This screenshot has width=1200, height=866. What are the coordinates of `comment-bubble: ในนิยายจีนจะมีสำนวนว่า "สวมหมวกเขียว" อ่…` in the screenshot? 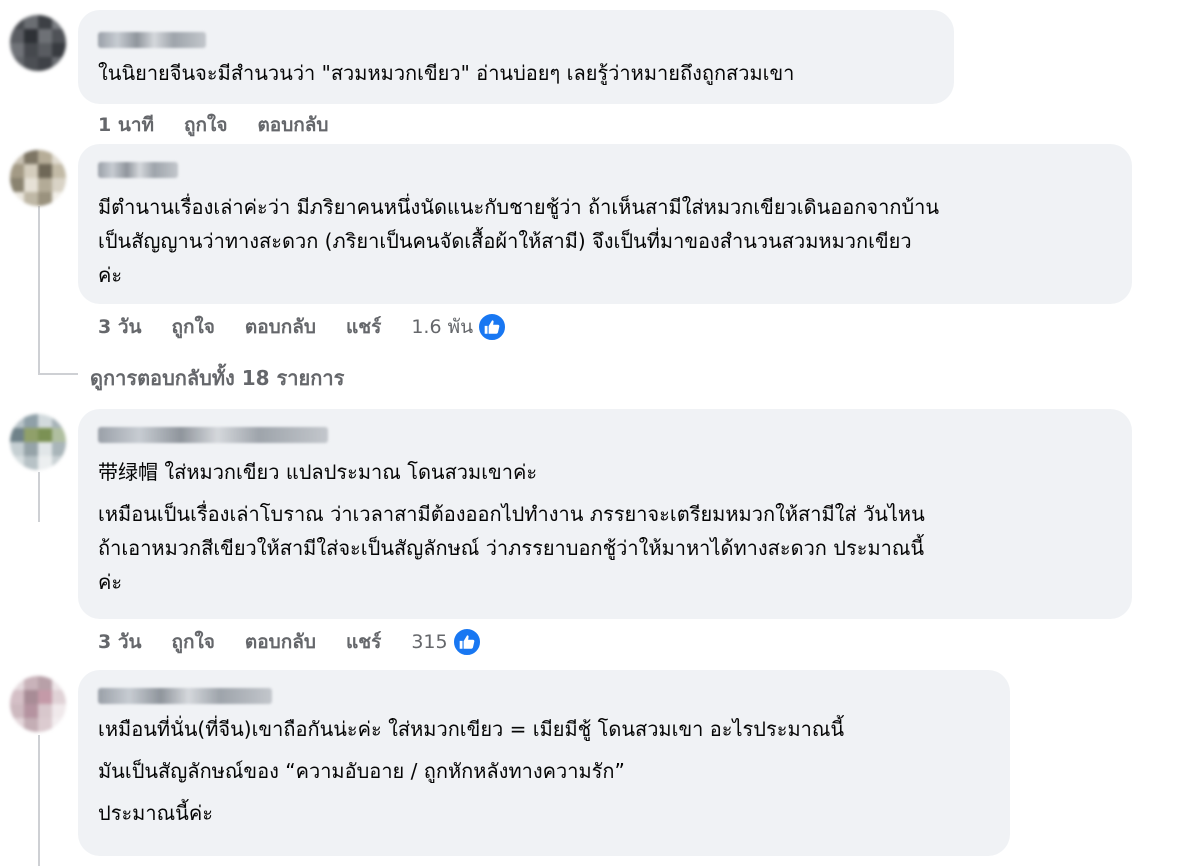 It's located at (516, 57).